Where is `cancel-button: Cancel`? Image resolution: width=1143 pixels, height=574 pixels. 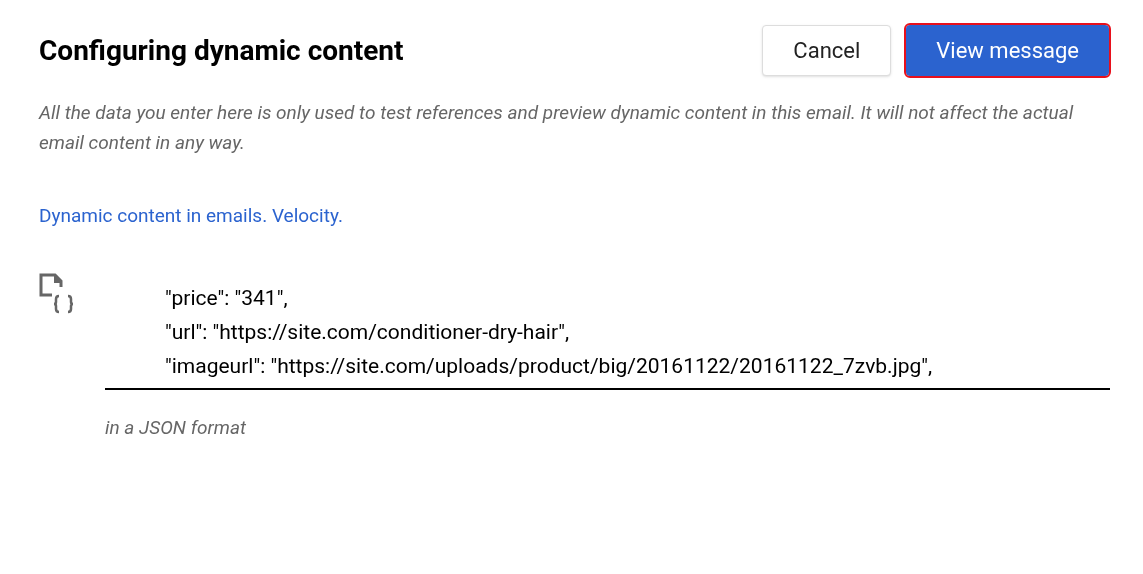 cancel-button: Cancel is located at coordinates (827, 50).